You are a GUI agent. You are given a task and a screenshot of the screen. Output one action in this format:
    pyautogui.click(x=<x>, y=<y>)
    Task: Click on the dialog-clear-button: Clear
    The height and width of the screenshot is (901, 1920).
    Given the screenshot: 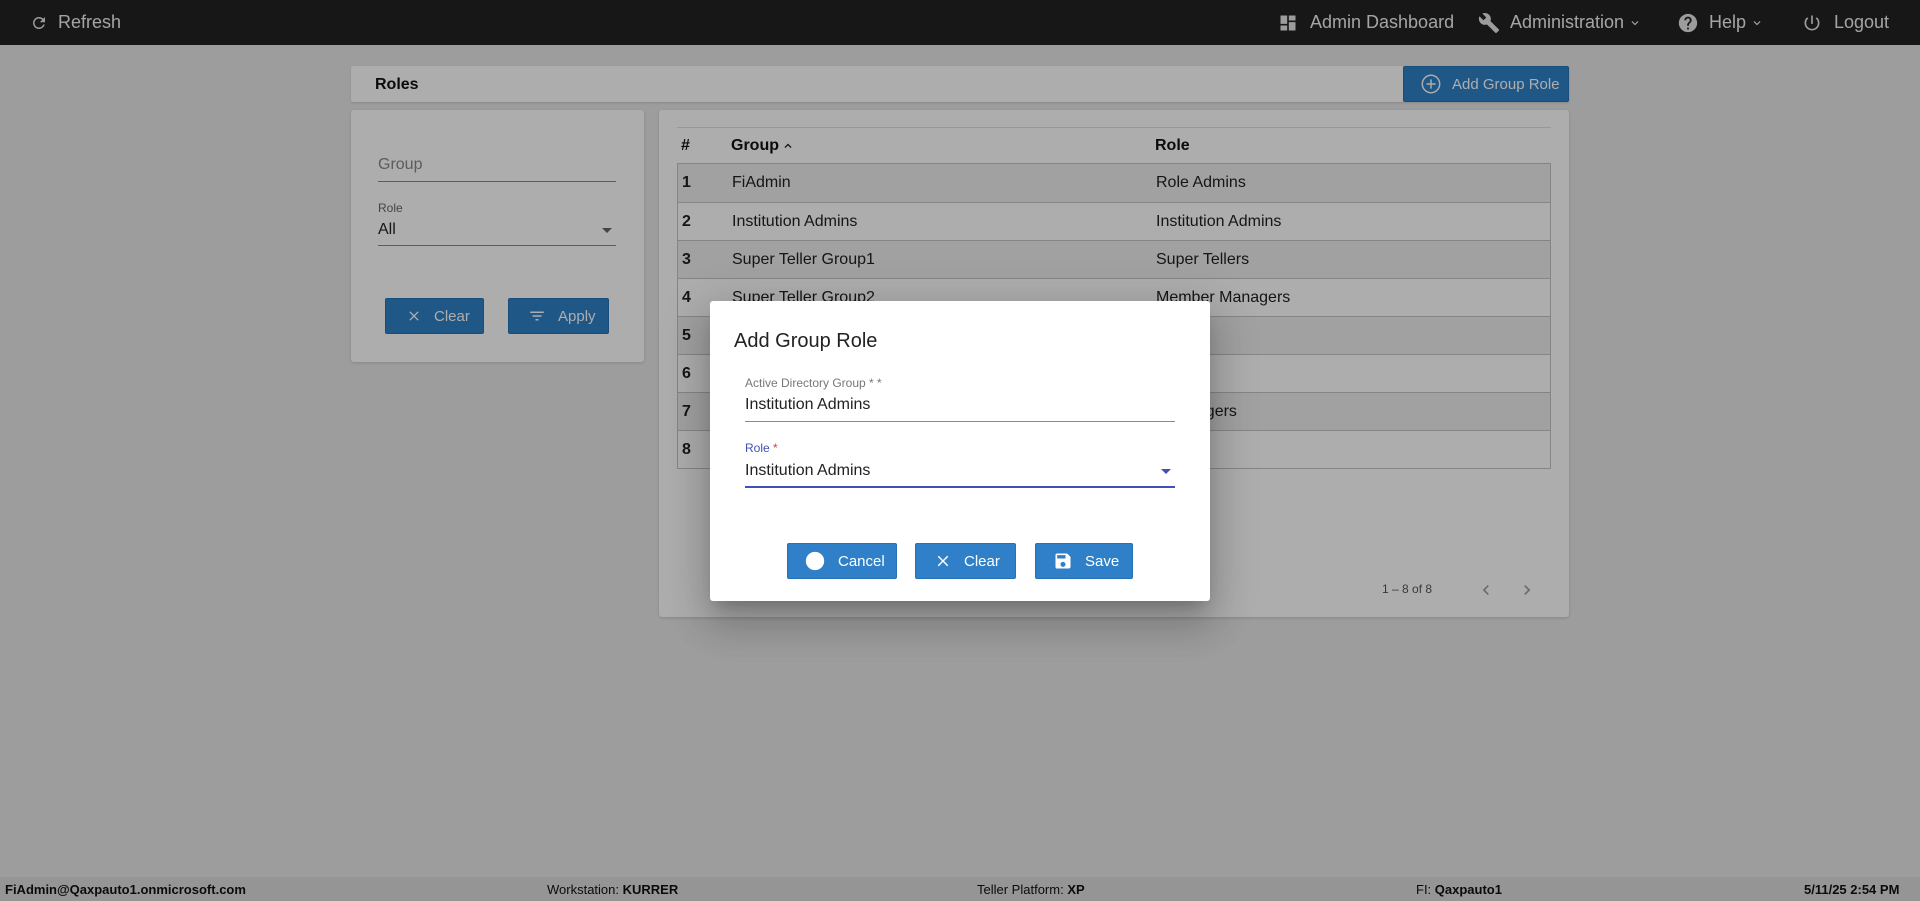 What is the action you would take?
    pyautogui.click(x=965, y=561)
    